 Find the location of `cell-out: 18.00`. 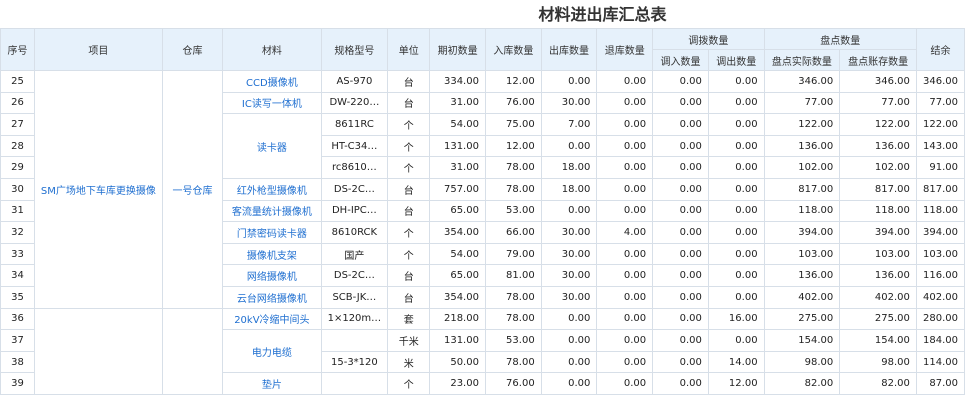

cell-out: 18.00 is located at coordinates (569, 189).